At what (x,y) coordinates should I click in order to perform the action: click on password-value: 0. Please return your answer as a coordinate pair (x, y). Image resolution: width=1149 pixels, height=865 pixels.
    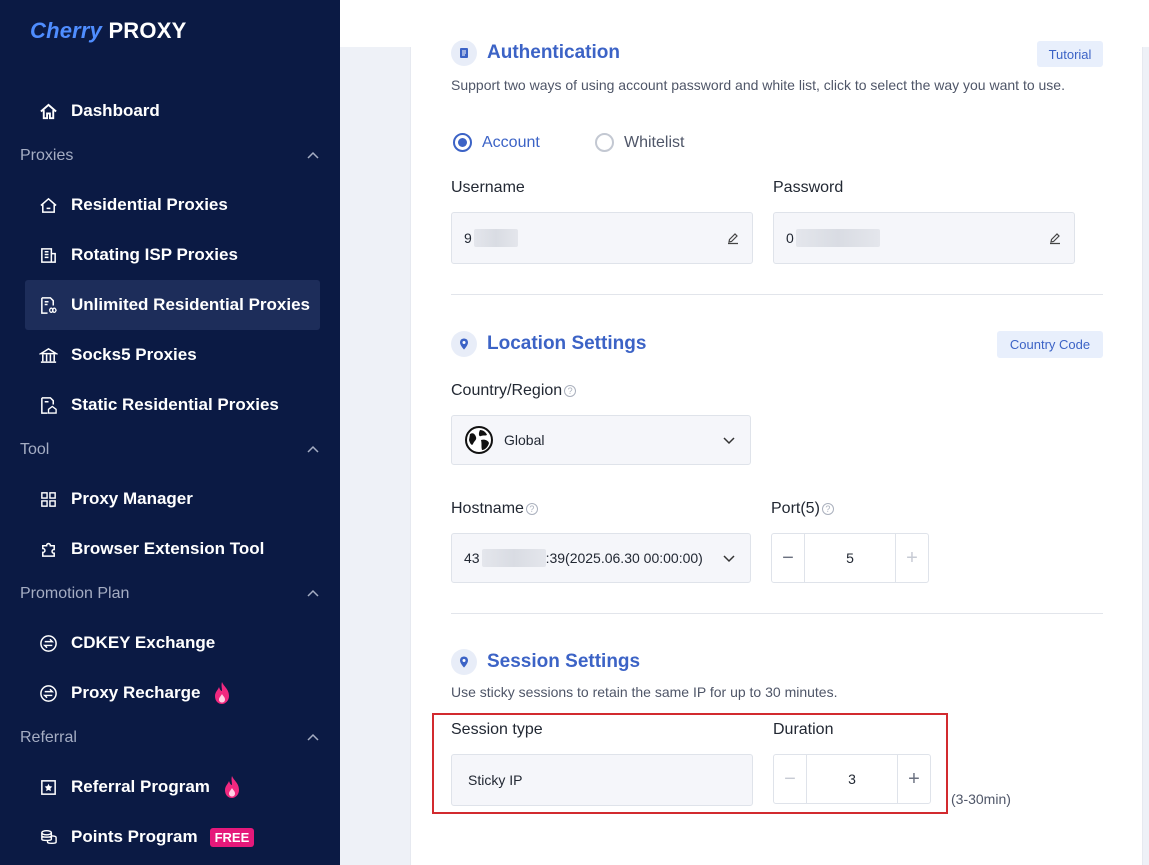
    Looking at the image, I should click on (790, 238).